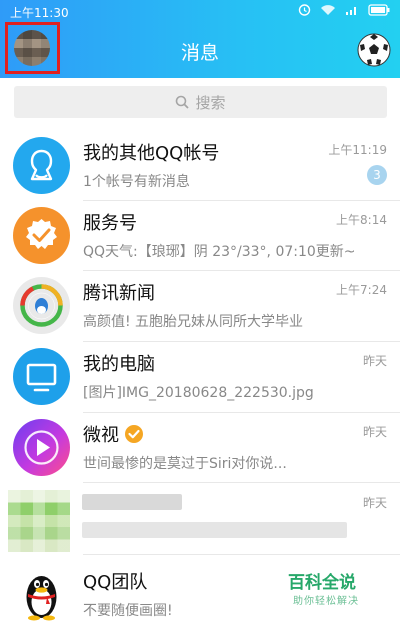 The height and width of the screenshot is (632, 400). What do you see at coordinates (326, 601) in the screenshot?
I see `watermark-subtitle: 助你轻松解决` at bounding box center [326, 601].